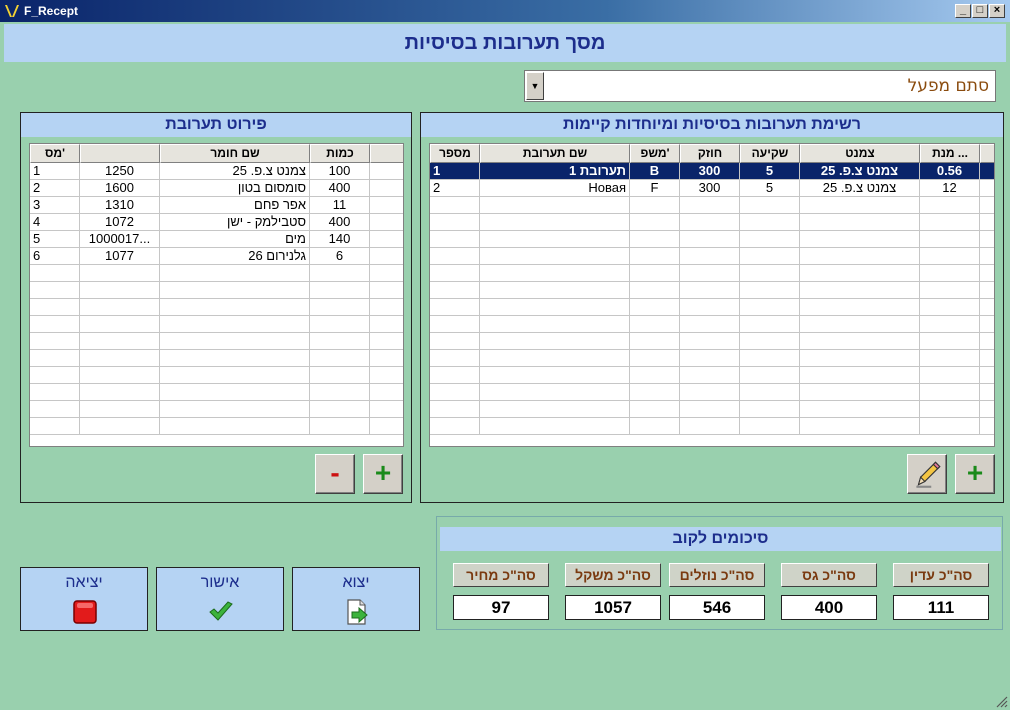  I want to click on col-header-number: מספר, so click(455, 153).